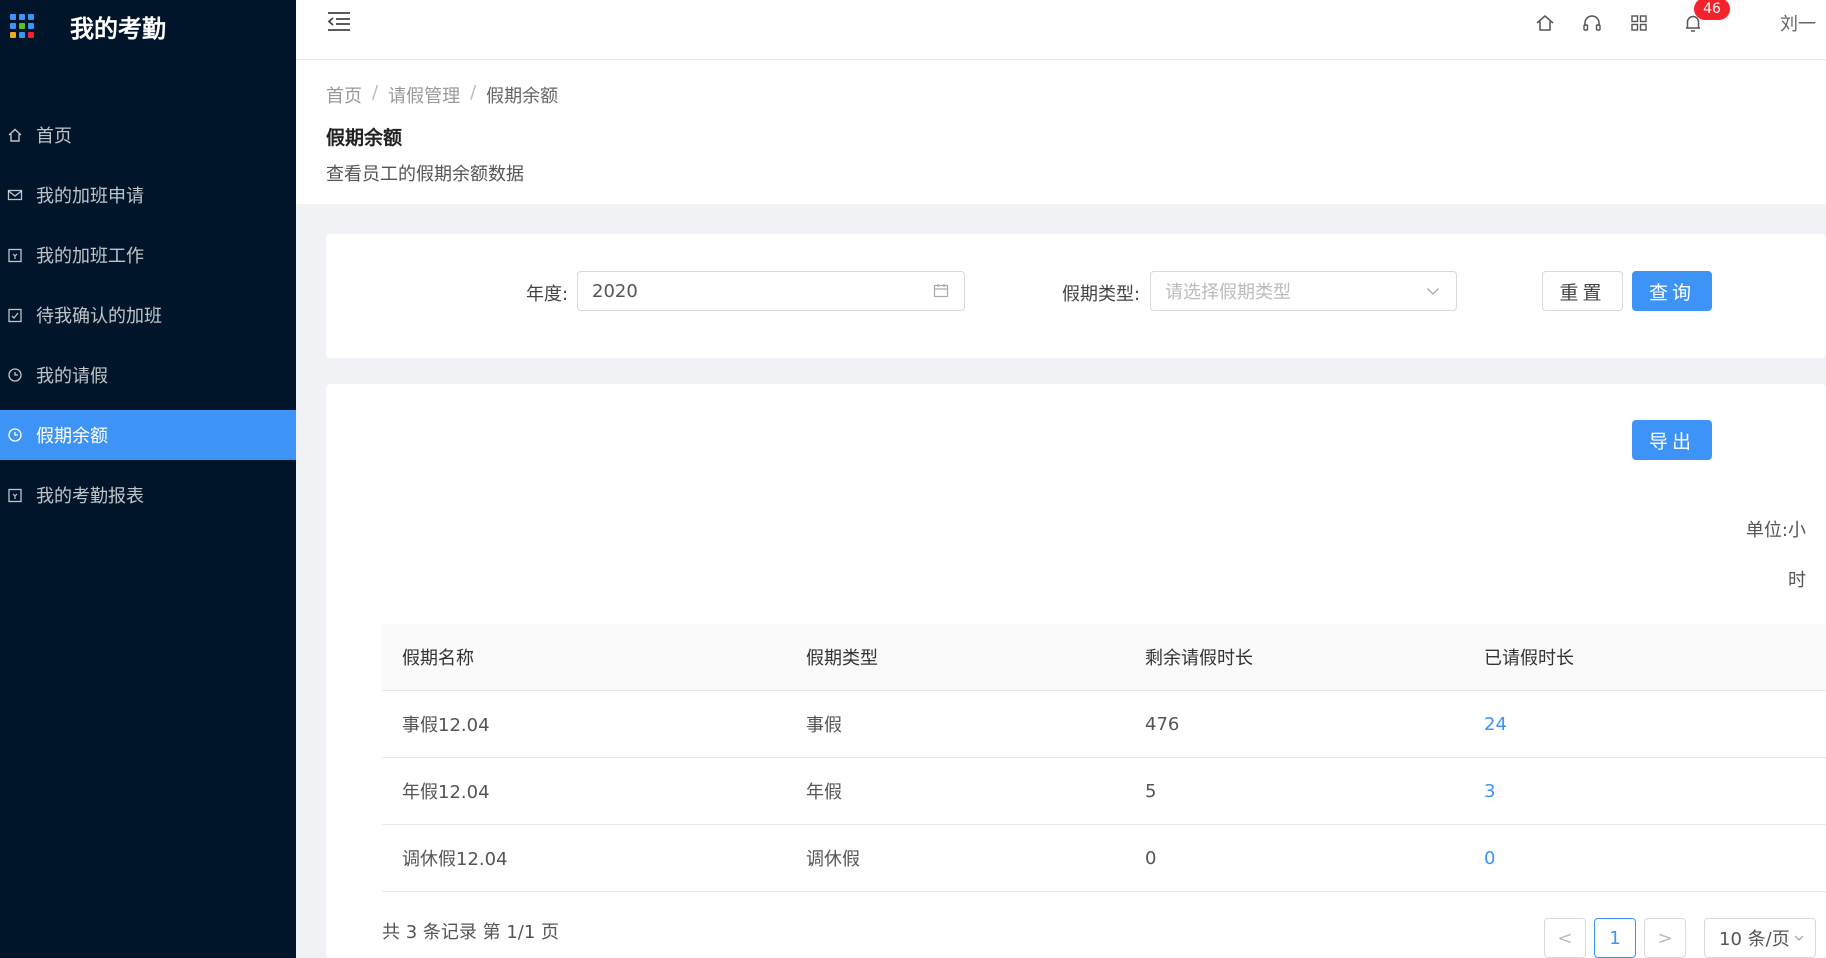 The height and width of the screenshot is (958, 1826). Describe the element at coordinates (425, 174) in the screenshot. I see `page-description: 查看员工的假期余额数据` at that location.